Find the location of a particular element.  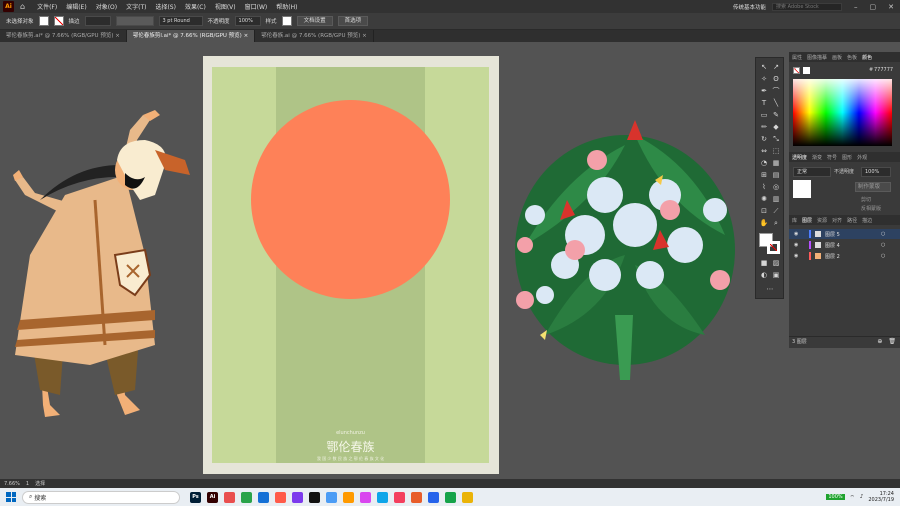

free-transform-icon: ⬚ is located at coordinates (776, 151).